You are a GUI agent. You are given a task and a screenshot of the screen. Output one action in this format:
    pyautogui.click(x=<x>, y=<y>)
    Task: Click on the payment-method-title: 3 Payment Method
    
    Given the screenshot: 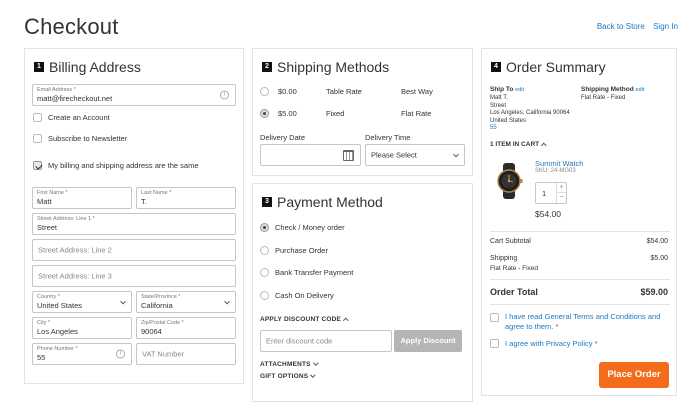 What is the action you would take?
    pyautogui.click(x=322, y=202)
    